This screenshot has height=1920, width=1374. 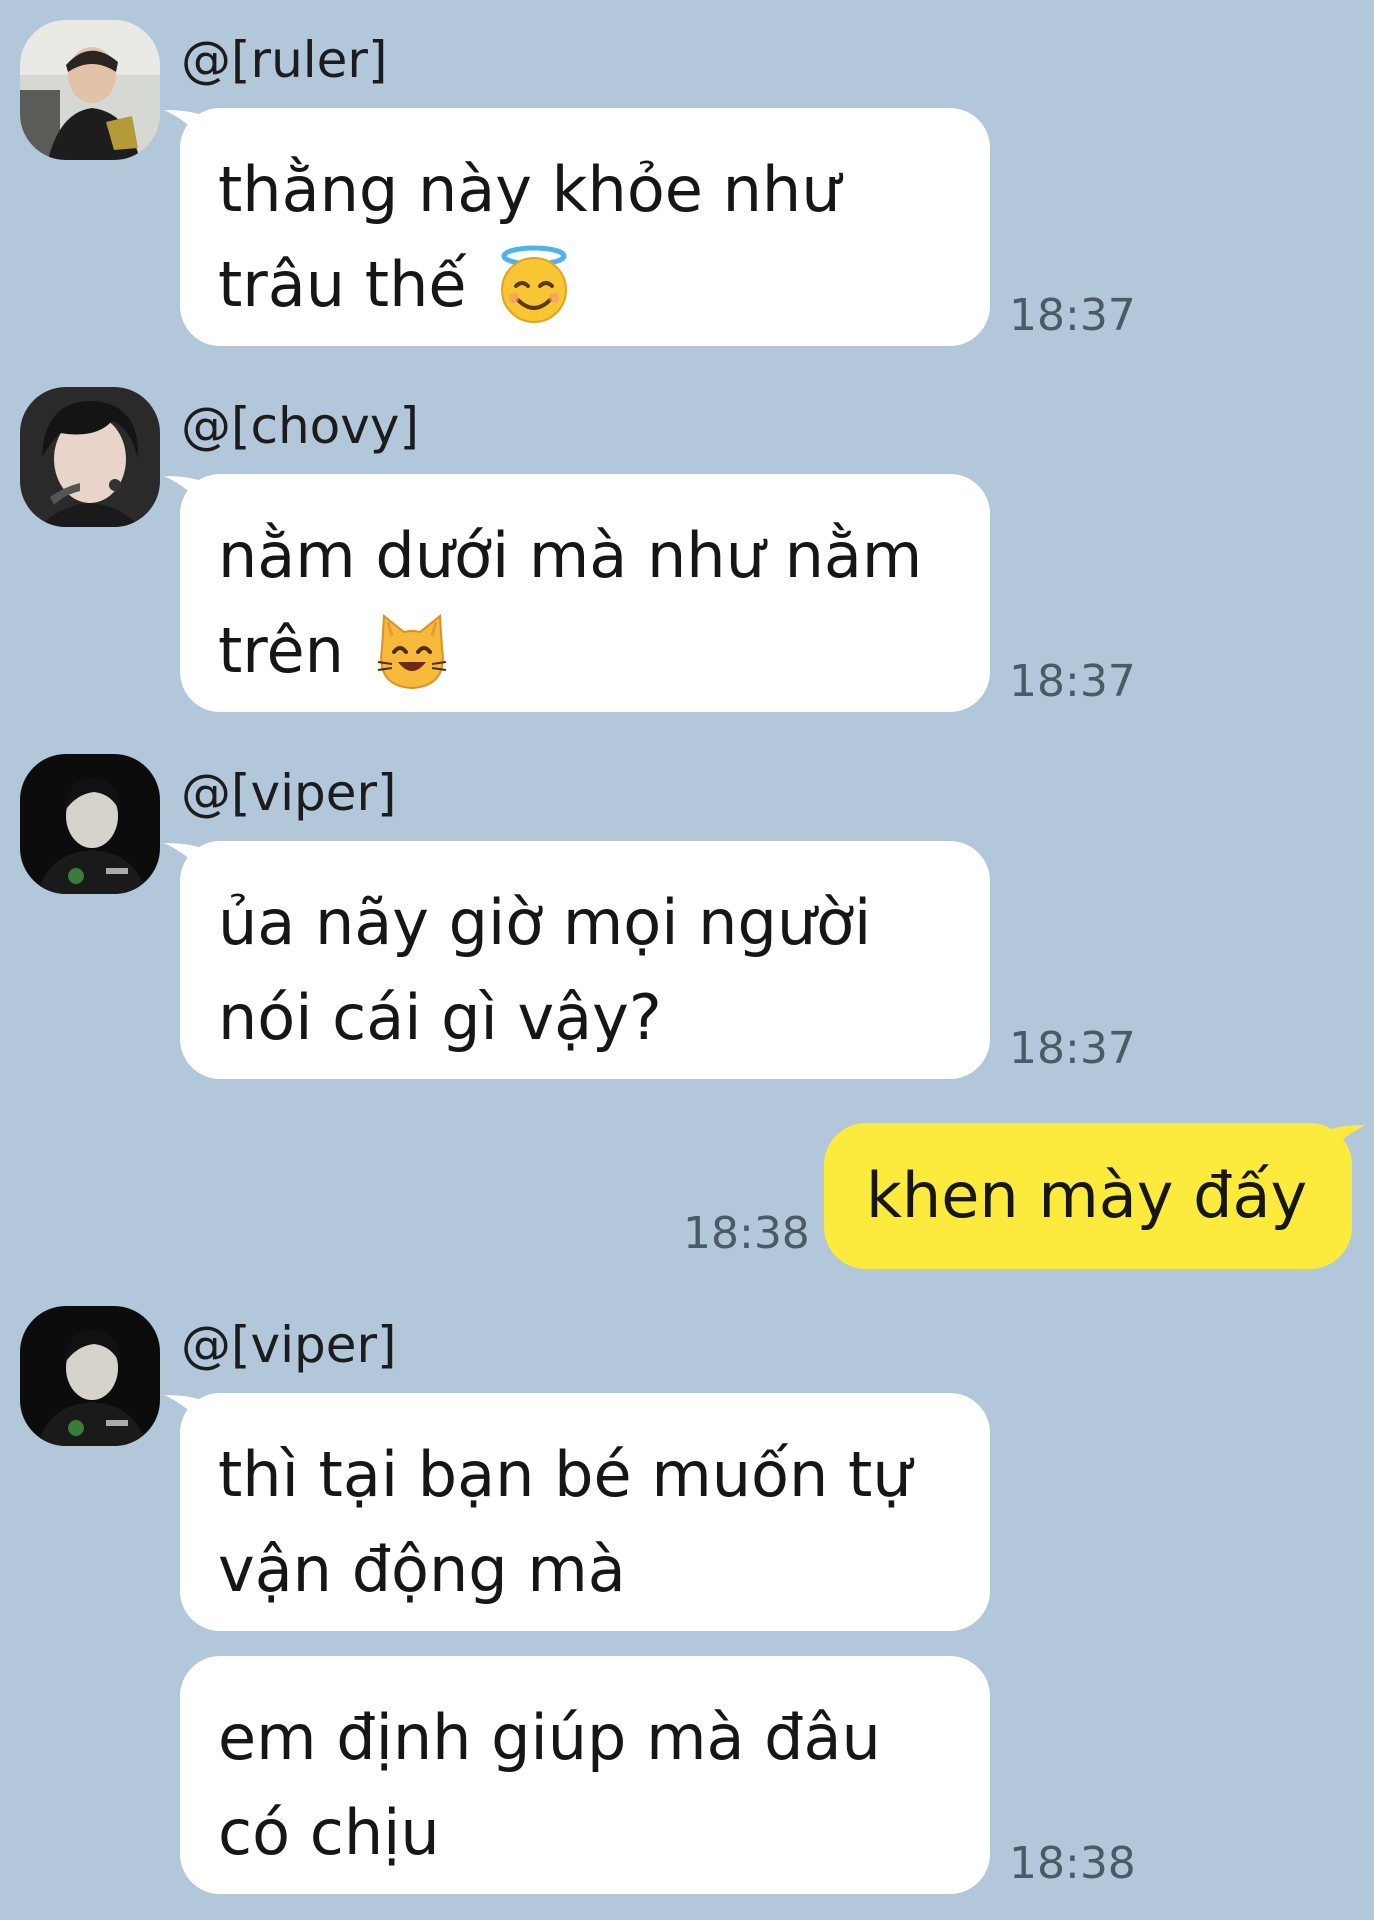 I want to click on outgoing-message-bubble: khen mày đấy, so click(x=1095, y=1196).